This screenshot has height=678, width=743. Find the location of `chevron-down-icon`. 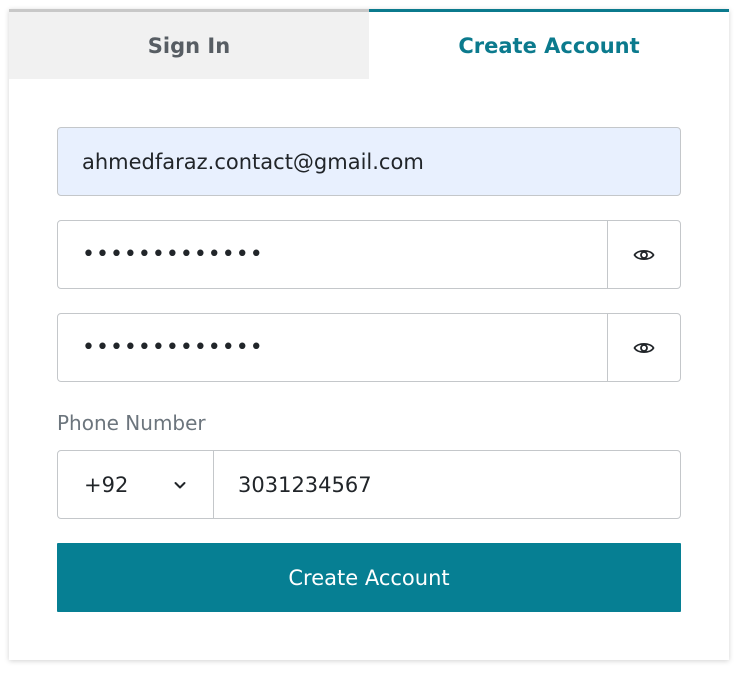

chevron-down-icon is located at coordinates (180, 484).